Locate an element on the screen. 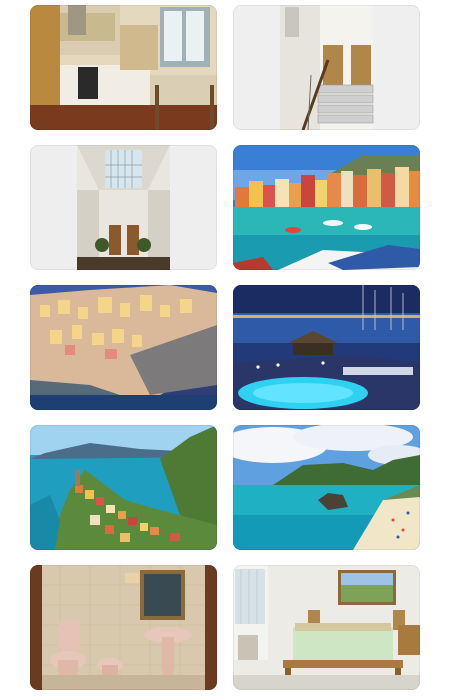  kitchen-image is located at coordinates (123, 67).